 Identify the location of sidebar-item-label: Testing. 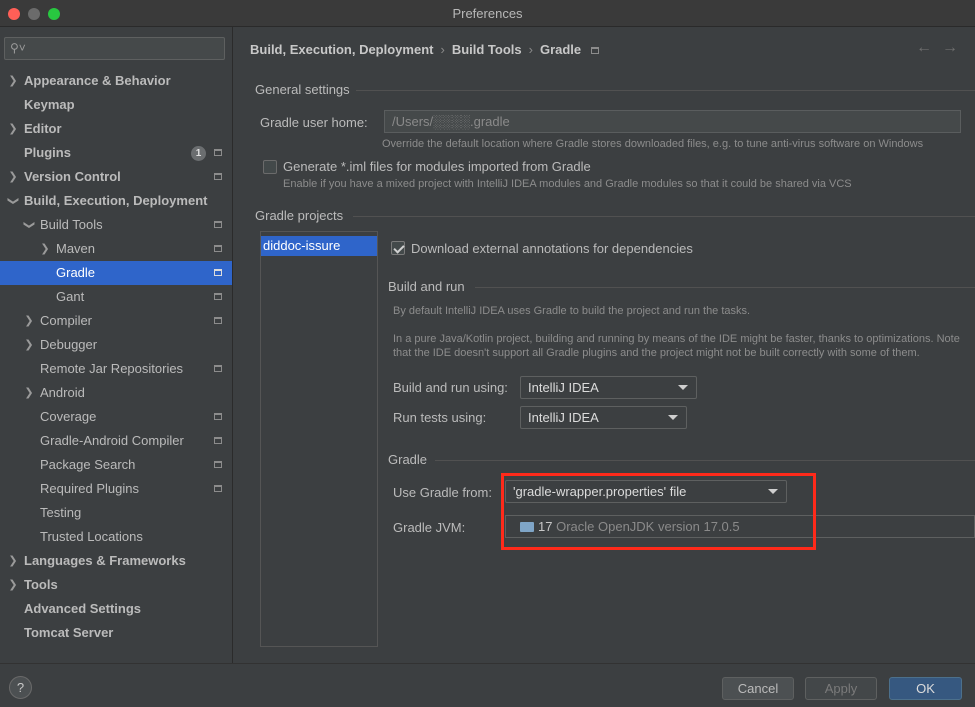
(61, 512).